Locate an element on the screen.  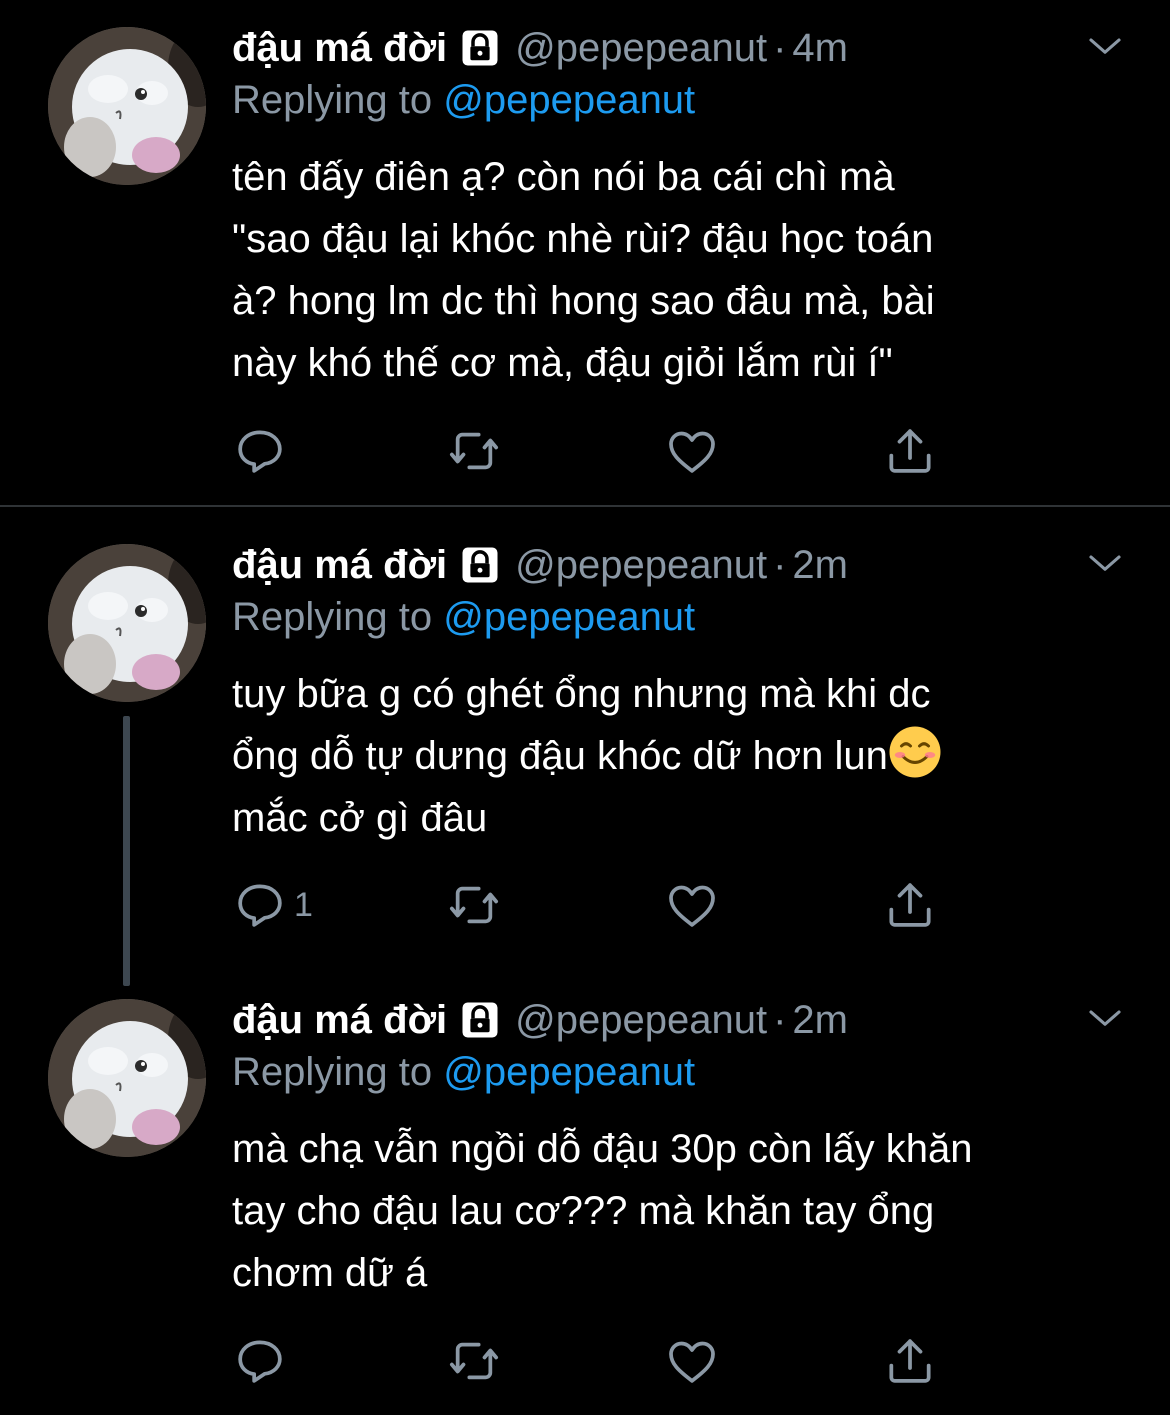
smiling-face-emoji is located at coordinates (915, 752).